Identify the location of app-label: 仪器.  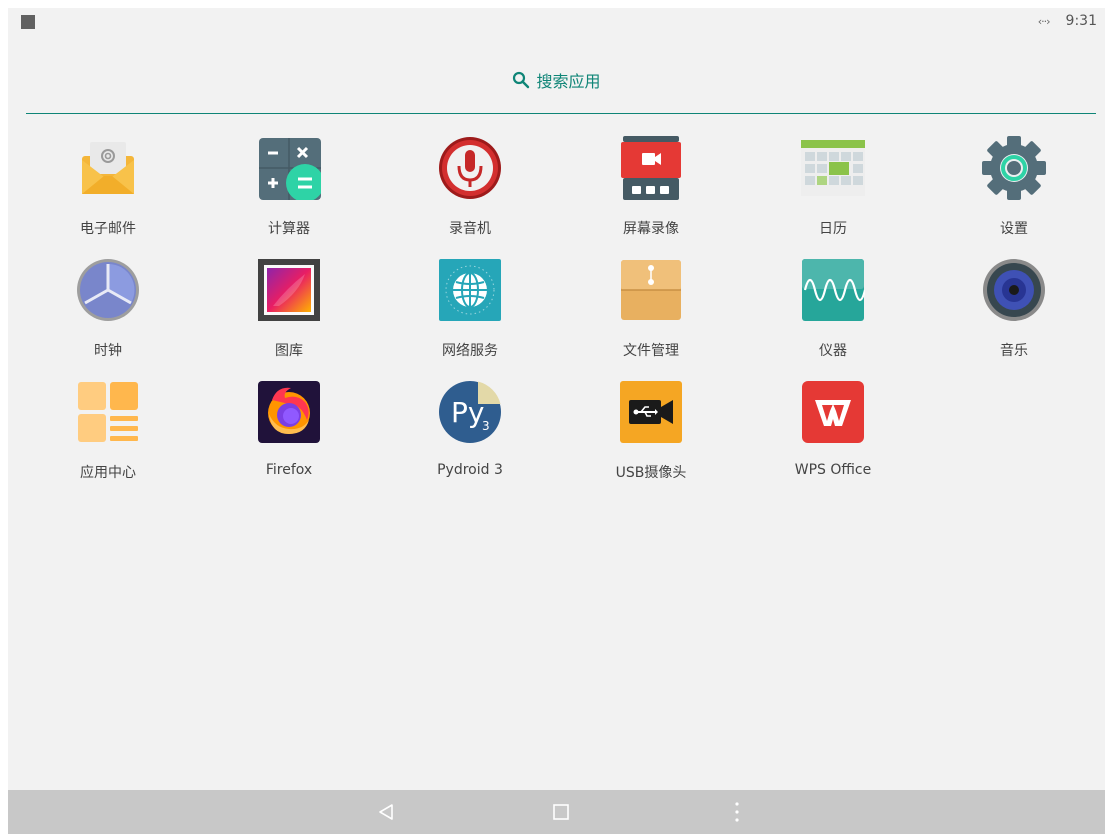
(833, 351).